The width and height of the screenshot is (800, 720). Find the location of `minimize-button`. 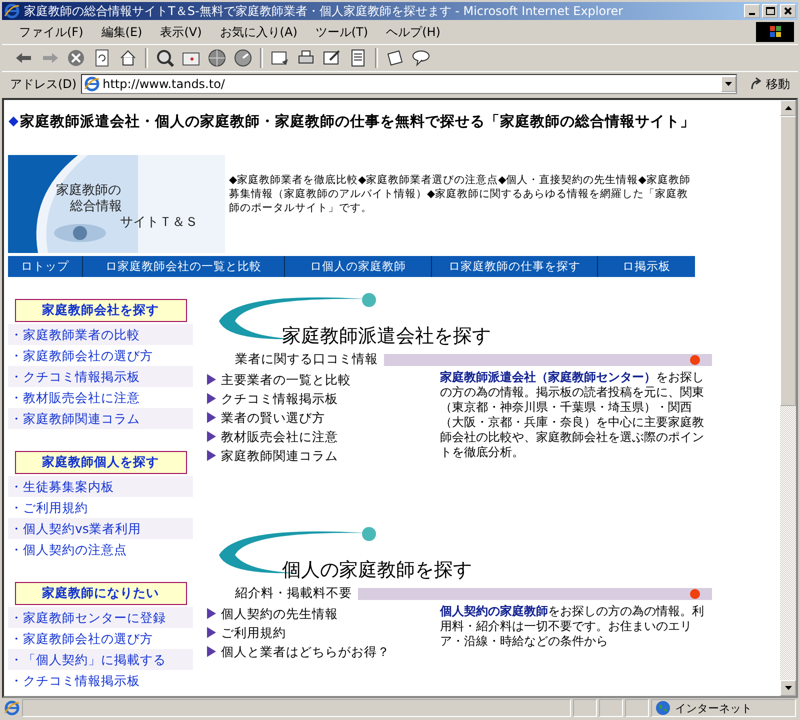

minimize-button is located at coordinates (752, 11).